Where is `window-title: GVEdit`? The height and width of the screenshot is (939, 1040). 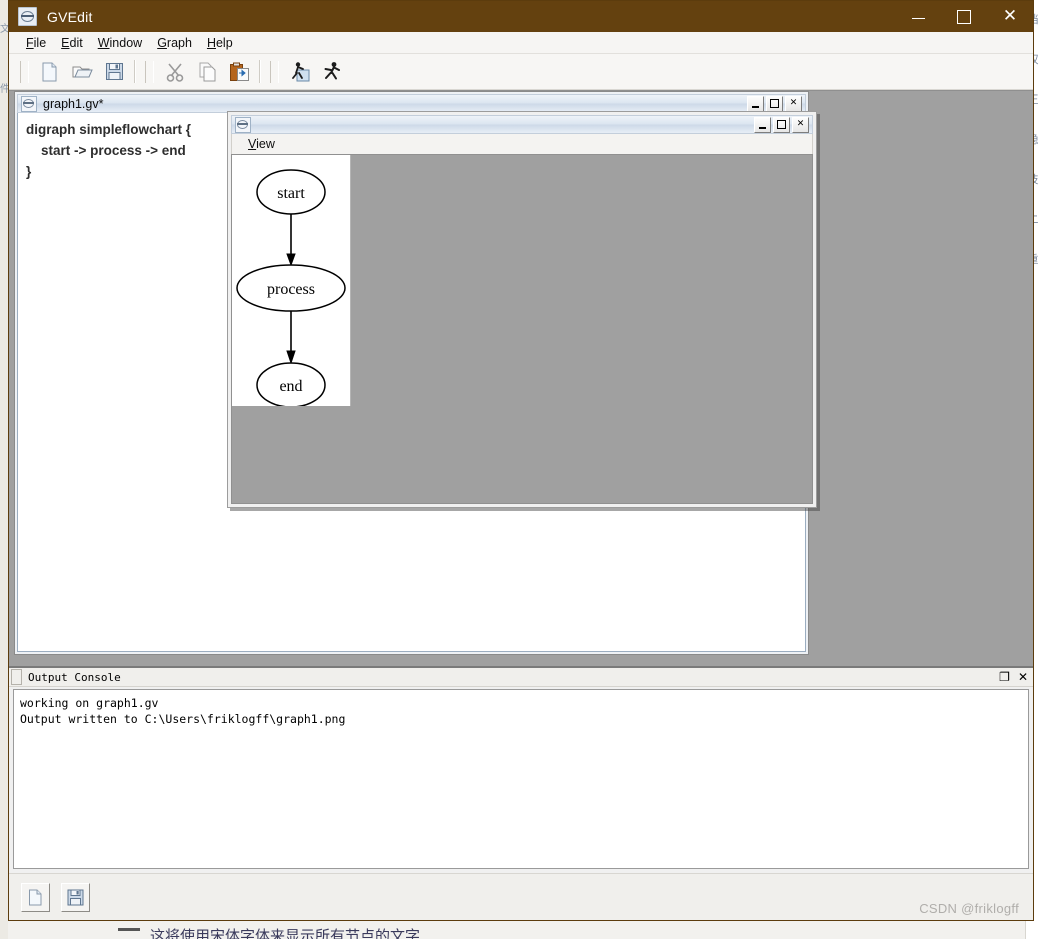 window-title: GVEdit is located at coordinates (70, 16).